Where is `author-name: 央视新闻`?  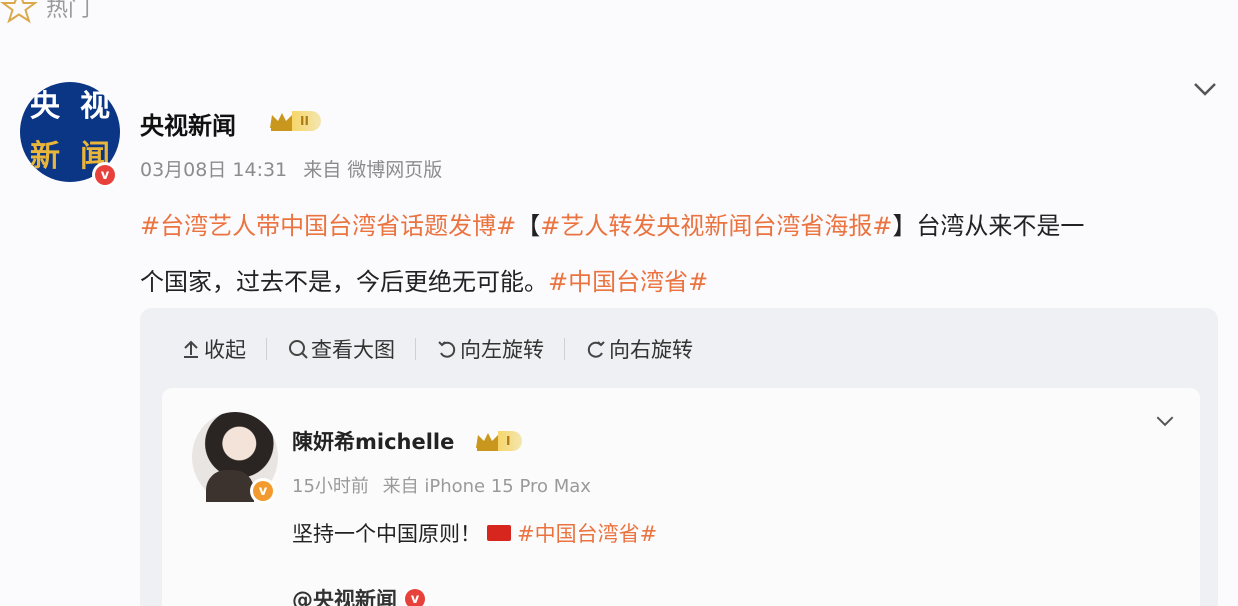
author-name: 央视新闻 is located at coordinates (188, 123).